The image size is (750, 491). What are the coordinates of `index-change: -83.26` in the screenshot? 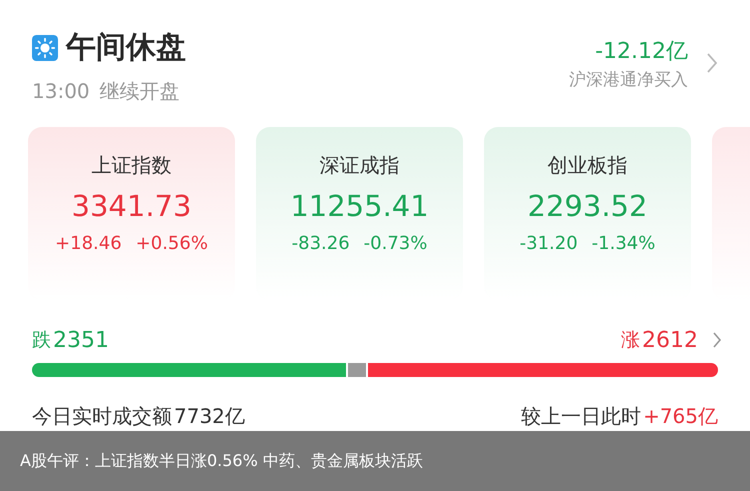 It's located at (321, 243).